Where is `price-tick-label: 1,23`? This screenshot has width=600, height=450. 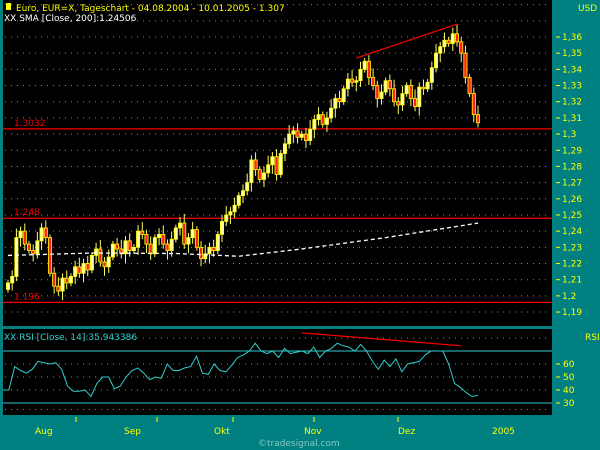 price-tick-label: 1,23 is located at coordinates (572, 248).